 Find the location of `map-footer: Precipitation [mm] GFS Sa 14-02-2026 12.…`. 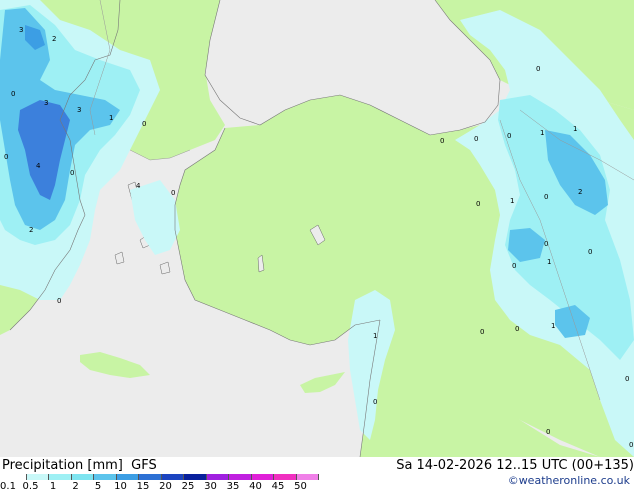

map-footer: Precipitation [mm] GFS Sa 14-02-2026 12.… is located at coordinates (317, 474).